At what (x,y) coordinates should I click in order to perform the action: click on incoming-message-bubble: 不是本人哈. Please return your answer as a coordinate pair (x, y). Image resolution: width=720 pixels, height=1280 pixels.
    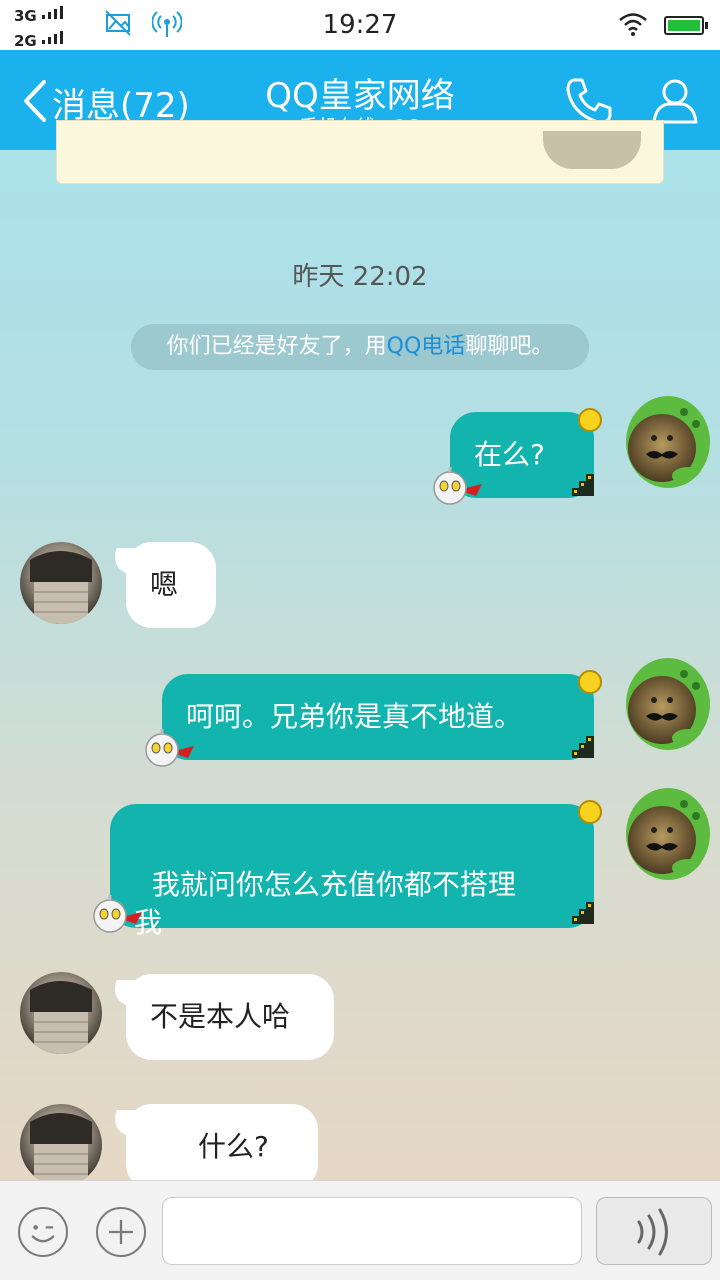
    Looking at the image, I should click on (230, 1017).